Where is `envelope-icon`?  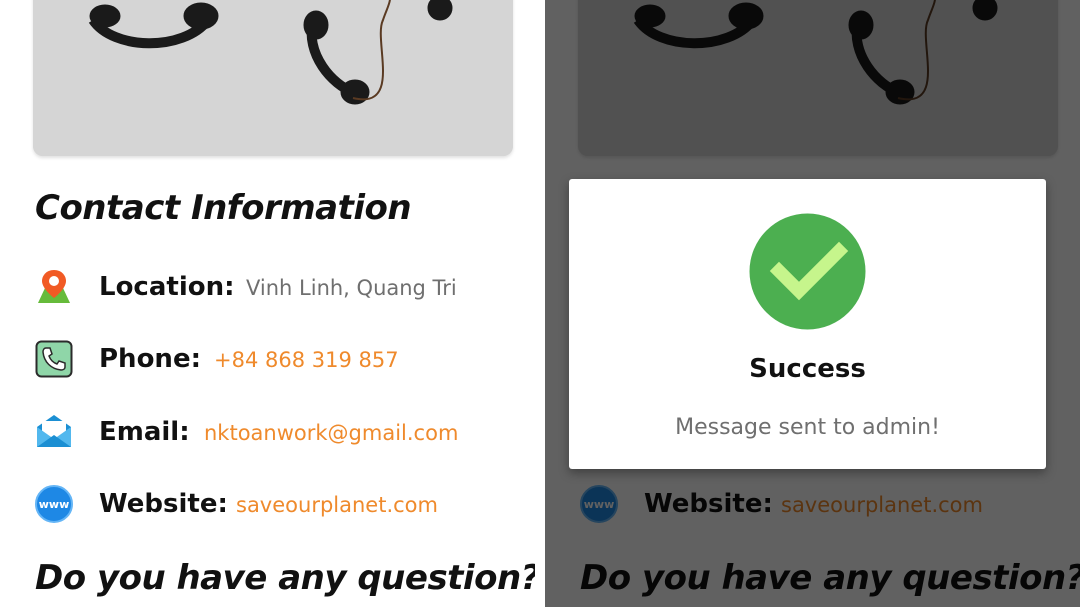
envelope-icon is located at coordinates (54, 431).